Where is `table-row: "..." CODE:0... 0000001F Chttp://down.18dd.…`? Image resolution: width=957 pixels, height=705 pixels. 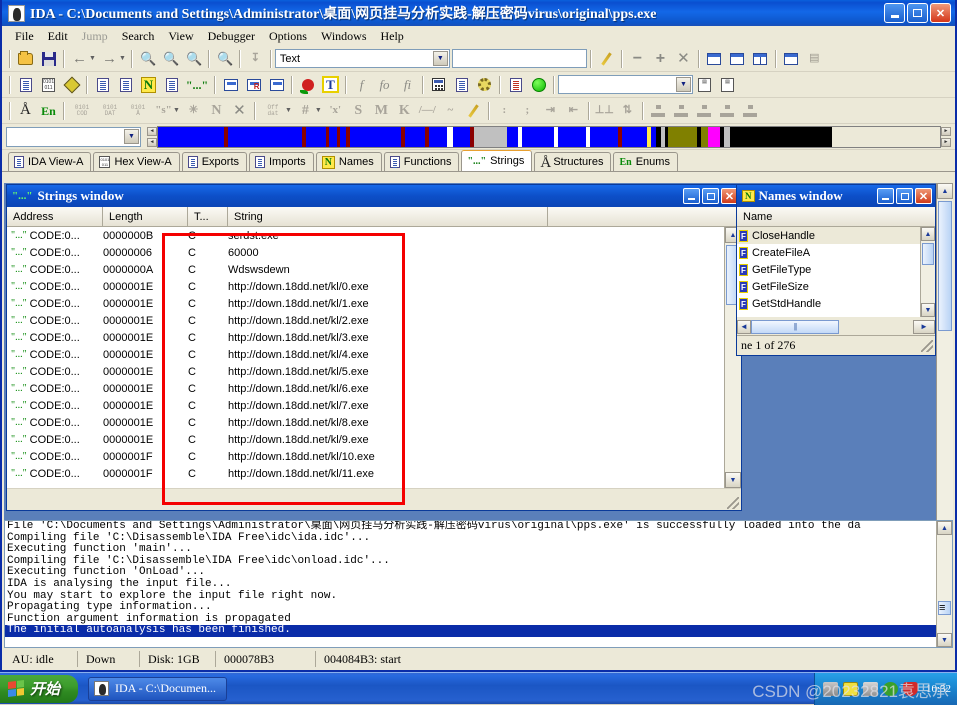 table-row: "..." CODE:0... 0000001F Chttp://down.18dd.… is located at coordinates (365, 473).